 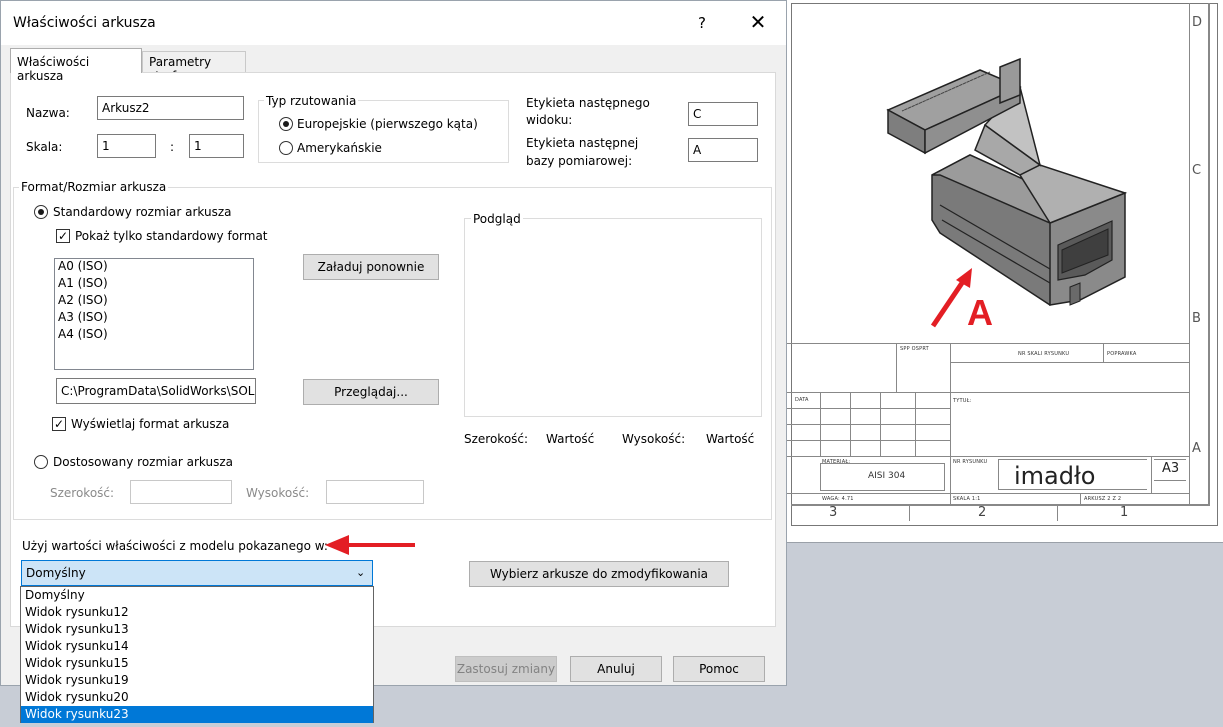 I want to click on next-datum-label: Etykieta następnej, so click(x=582, y=143).